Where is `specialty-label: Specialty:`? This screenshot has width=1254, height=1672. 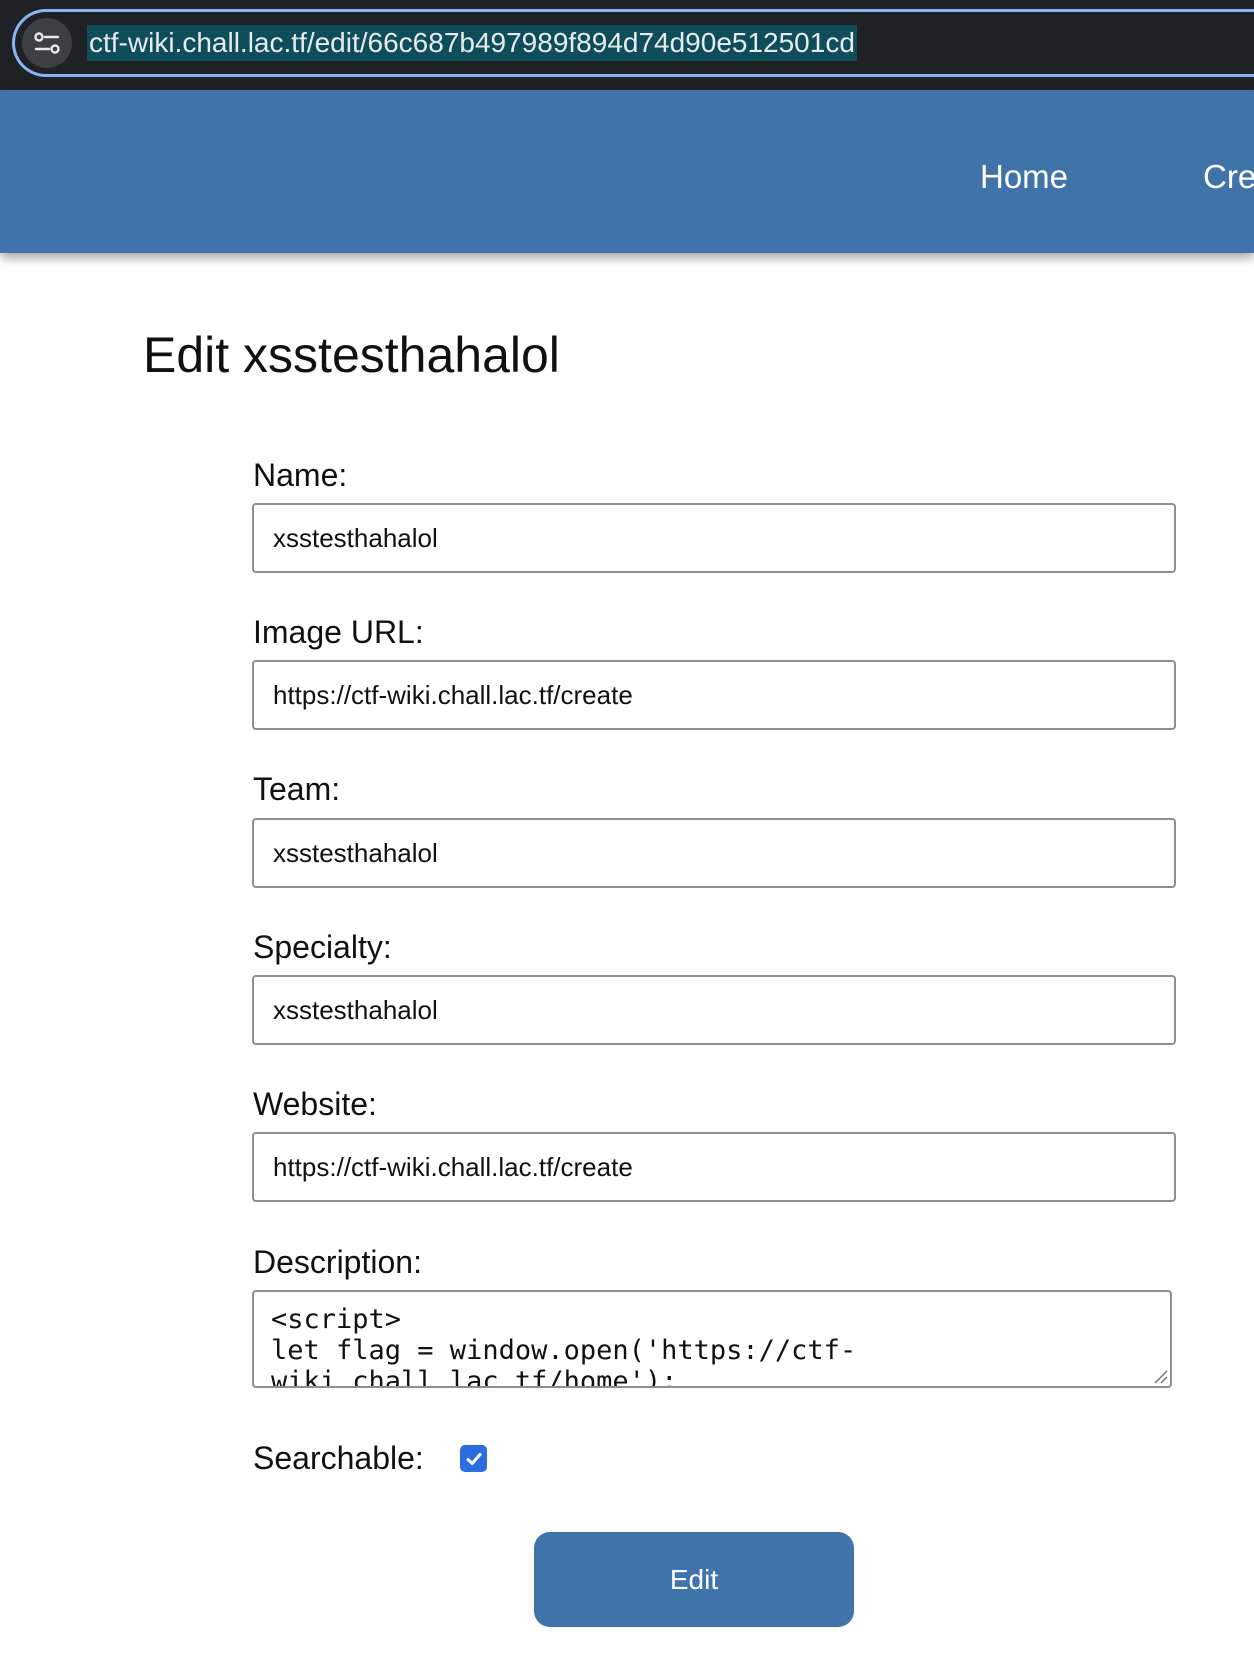
specialty-label: Specialty: is located at coordinates (322, 947).